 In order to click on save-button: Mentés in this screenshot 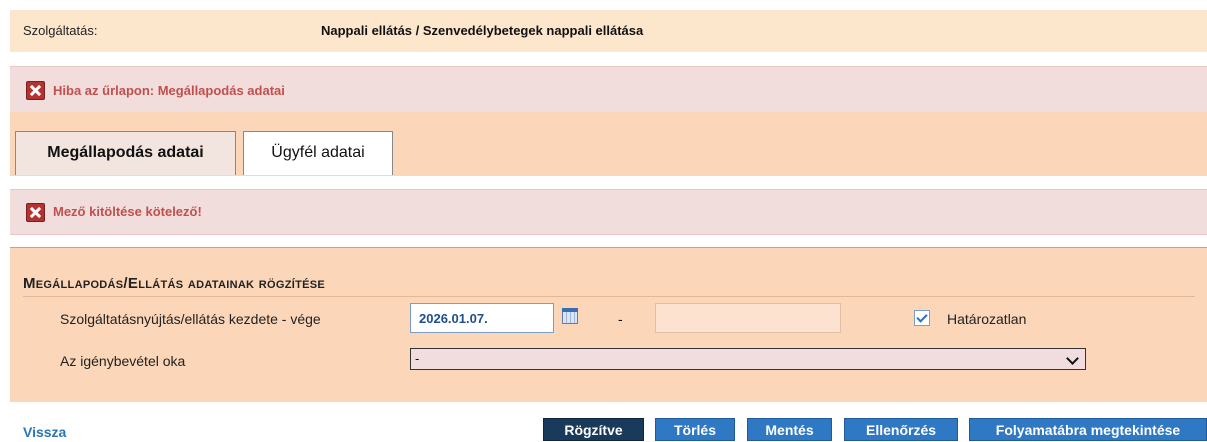, I will do `click(789, 429)`.